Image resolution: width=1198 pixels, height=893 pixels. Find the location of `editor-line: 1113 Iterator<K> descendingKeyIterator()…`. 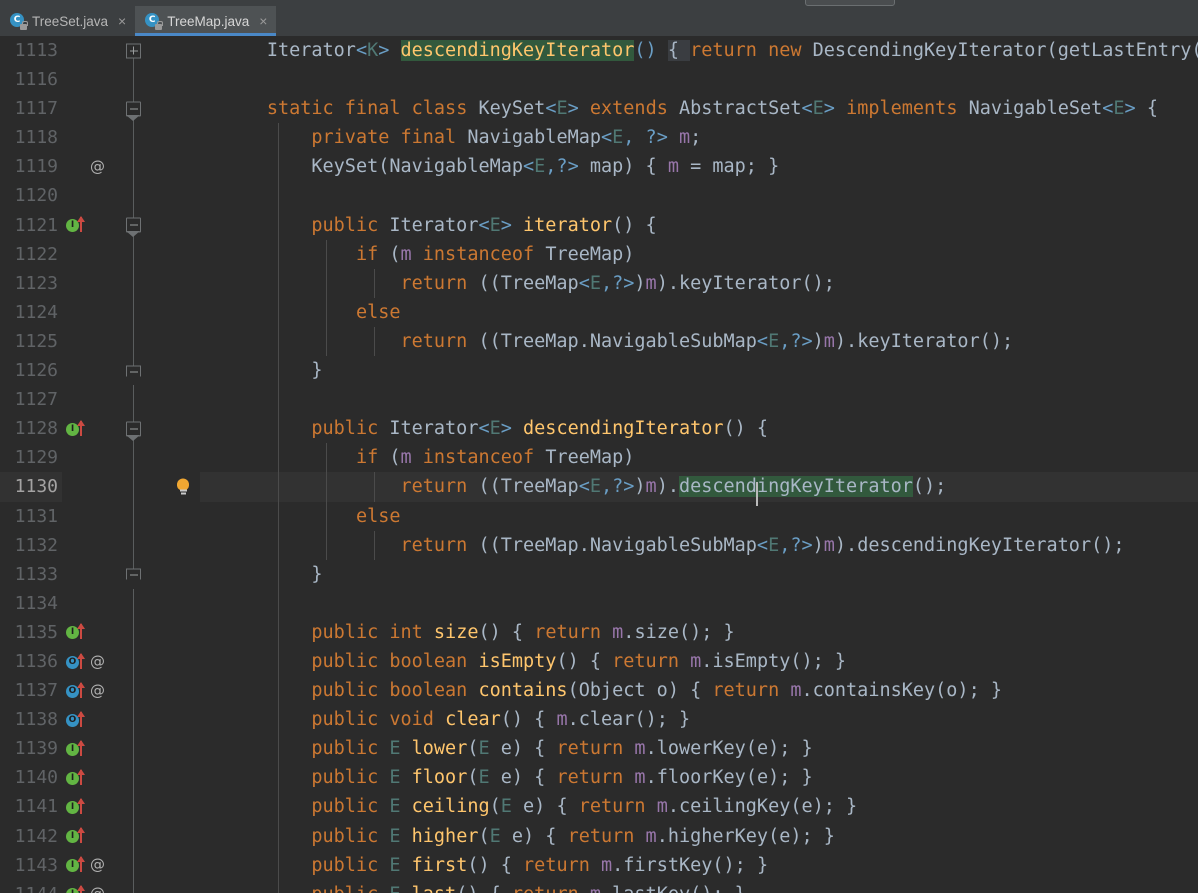

editor-line: 1113 Iterator<K> descendingKeyIterator()… is located at coordinates (599, 51).